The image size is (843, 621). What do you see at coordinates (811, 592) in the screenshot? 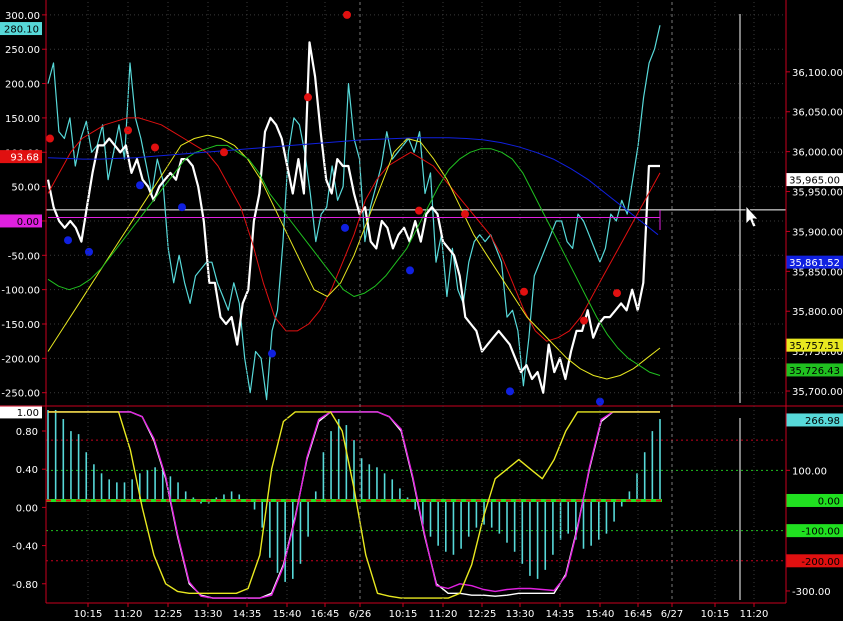
I see `osc-right-tick-label: -300.00` at bounding box center [811, 592].